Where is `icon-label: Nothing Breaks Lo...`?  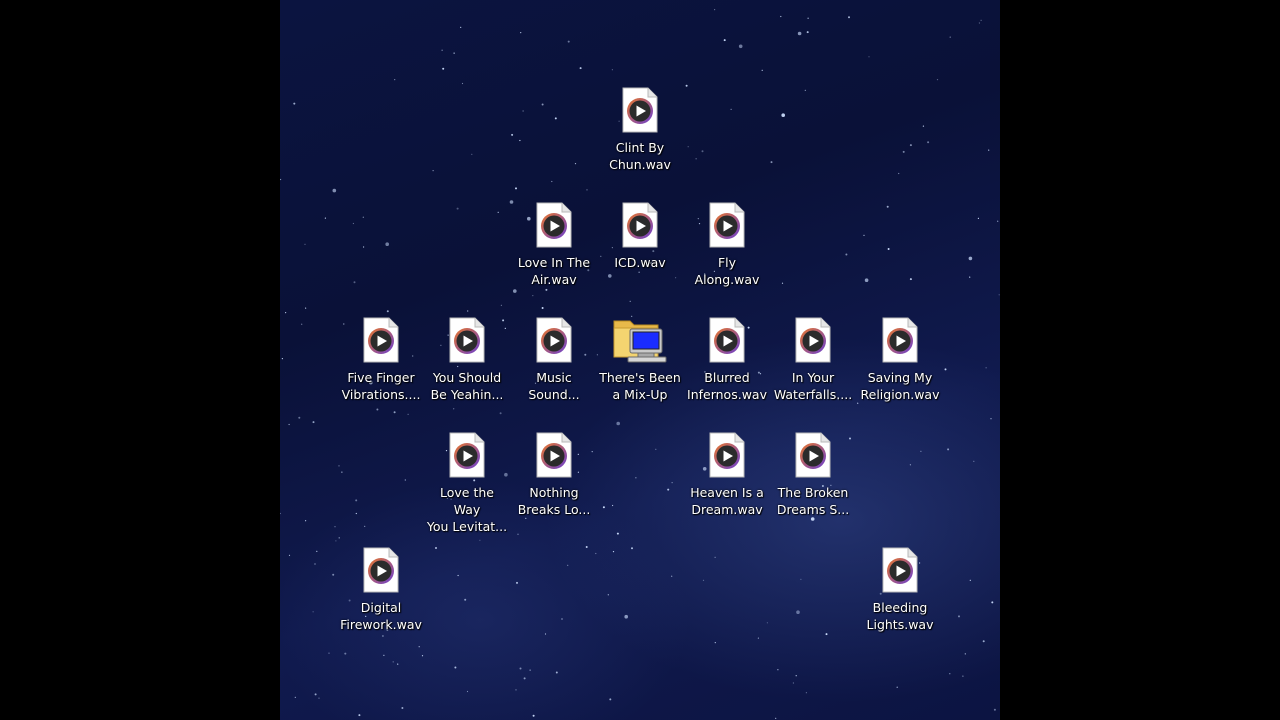 icon-label: Nothing Breaks Lo... is located at coordinates (554, 501).